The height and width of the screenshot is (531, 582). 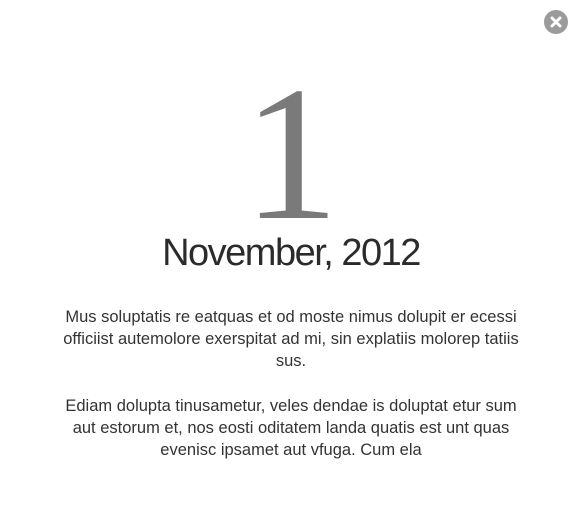 I want to click on close-button, so click(x=556, y=22).